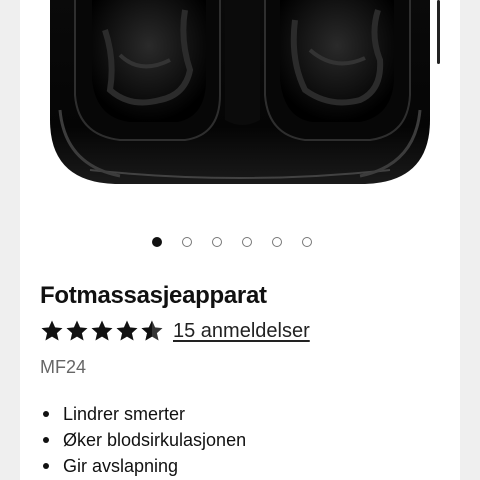 The image size is (480, 480). I want to click on rating-stars, so click(102, 331).